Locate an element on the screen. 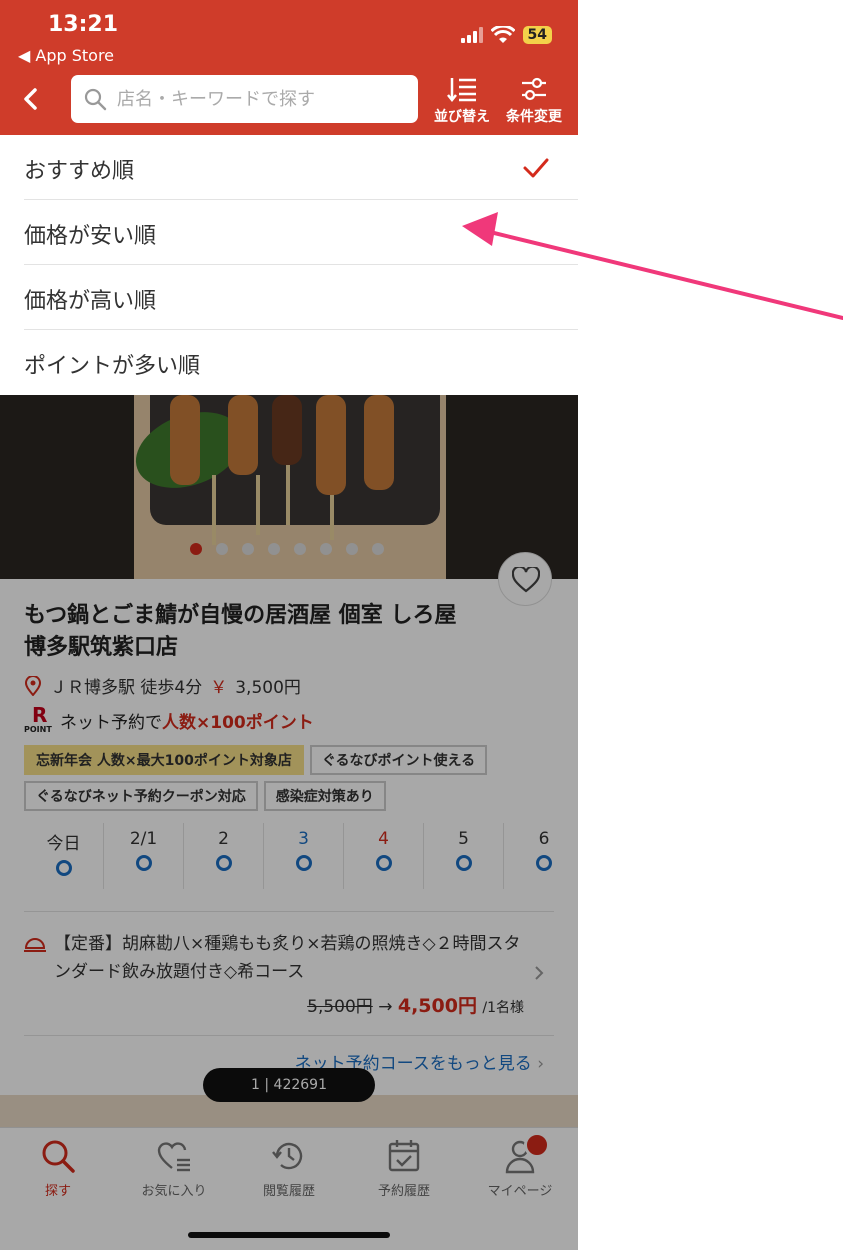 The image size is (843, 1250). sort-option-label: 価格が安い順 is located at coordinates (90, 236).